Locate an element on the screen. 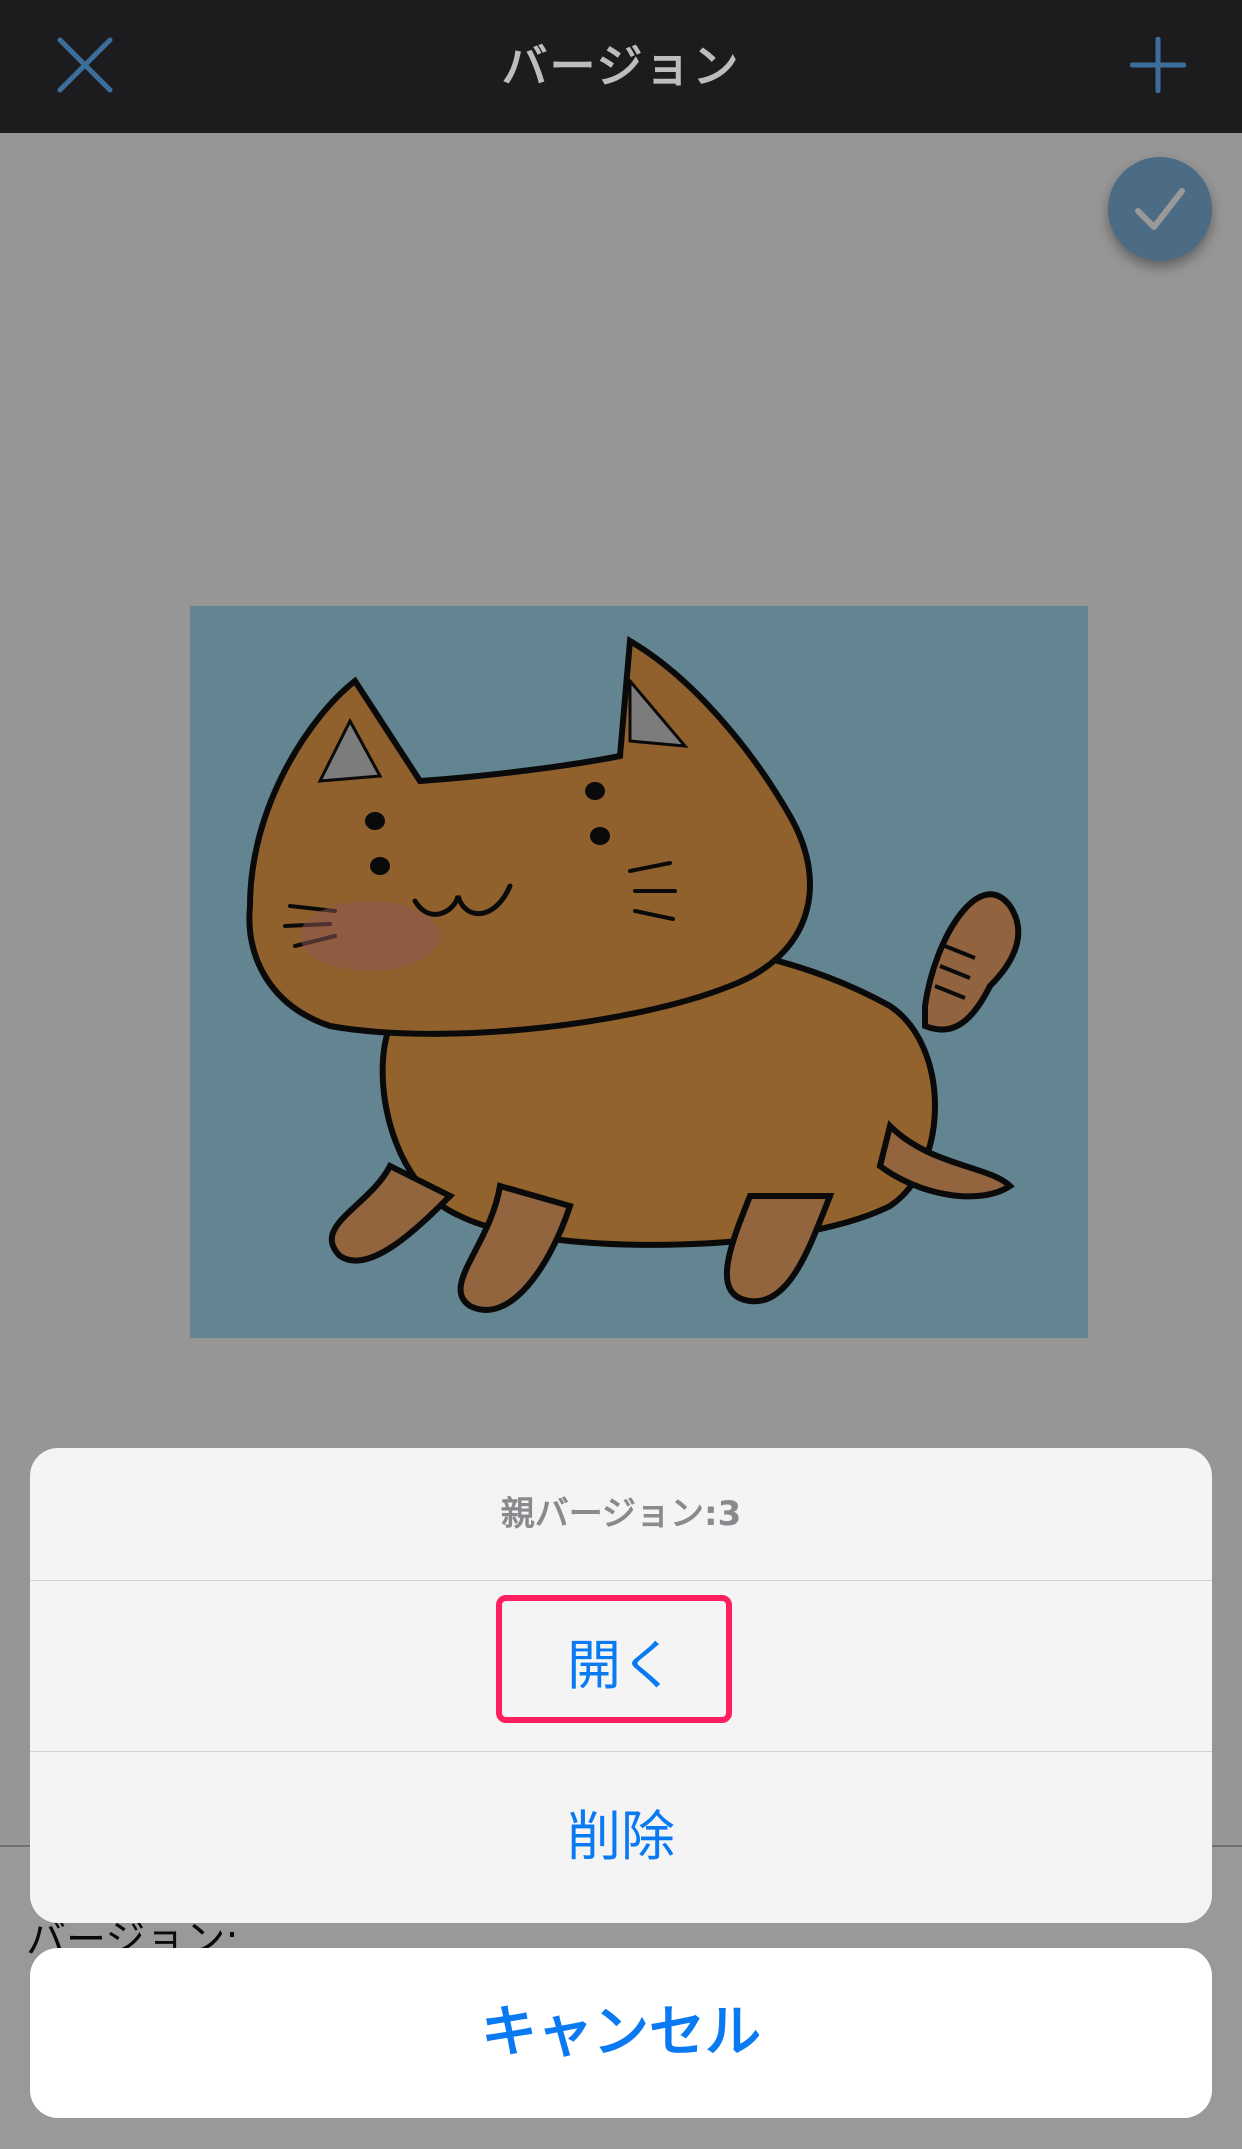  plus-icon is located at coordinates (1158, 65).